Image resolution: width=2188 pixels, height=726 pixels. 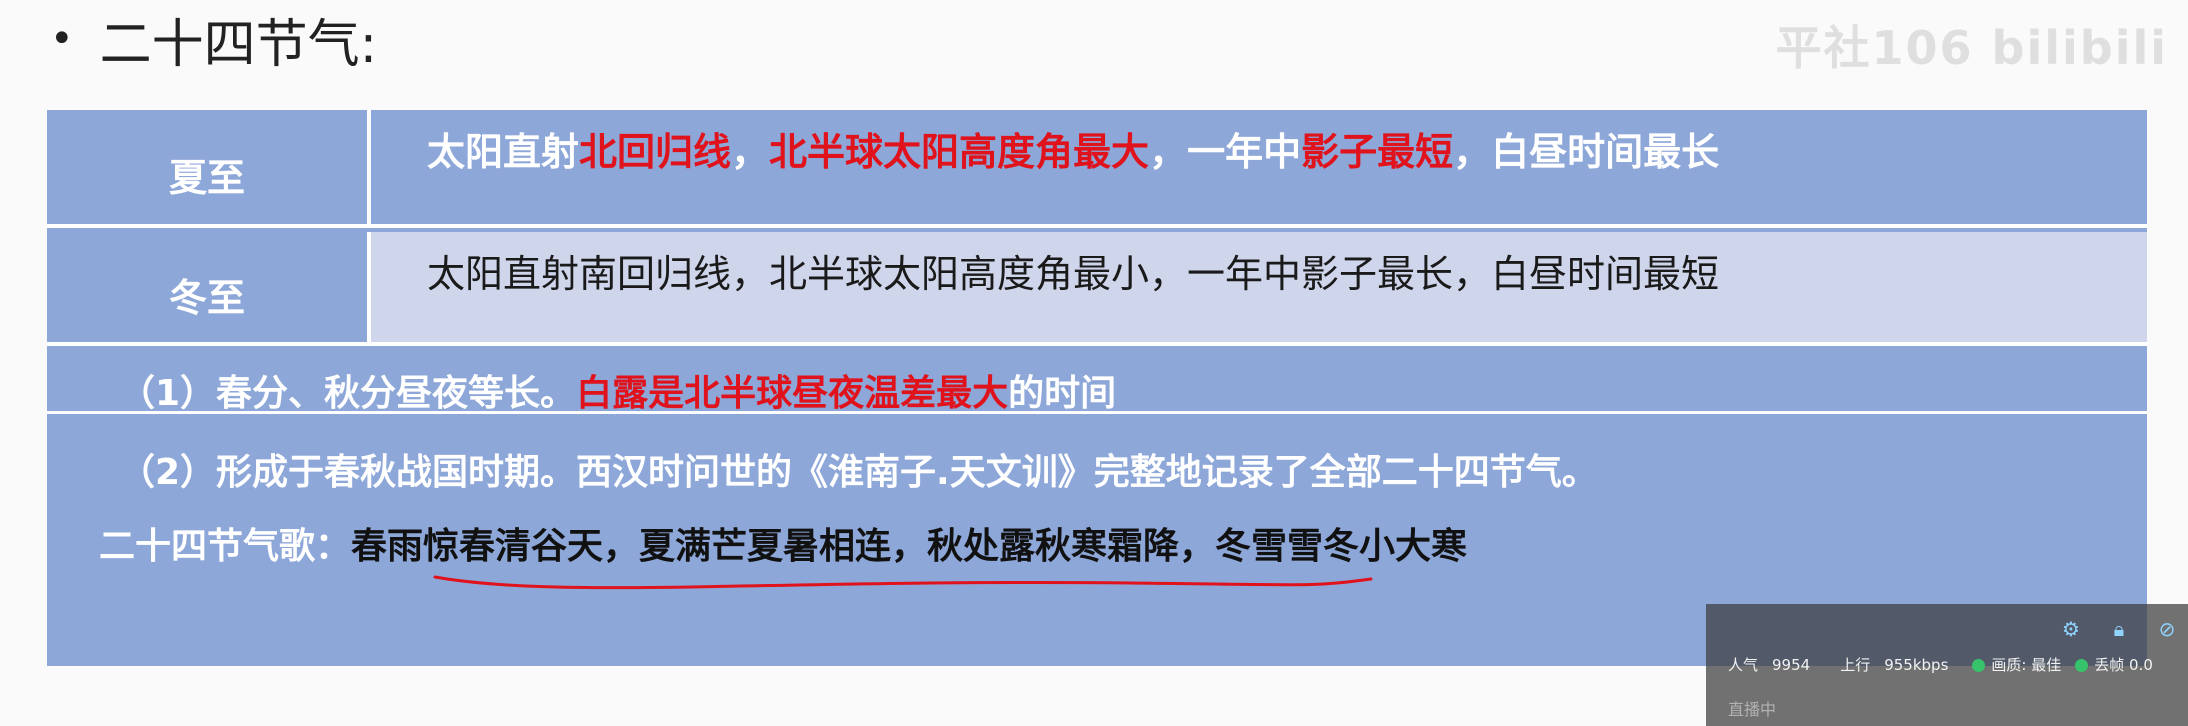 What do you see at coordinates (1752, 709) in the screenshot?
I see `overlay-bottom-text: 直播中` at bounding box center [1752, 709].